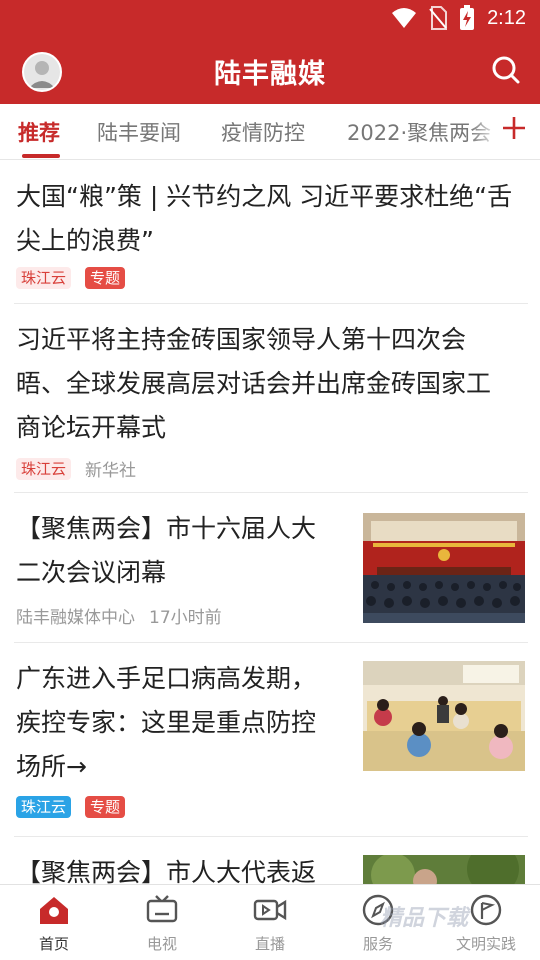  Describe the element at coordinates (166, 871) in the screenshot. I see `news-title: 【聚焦两会】市人大代表返` at that location.